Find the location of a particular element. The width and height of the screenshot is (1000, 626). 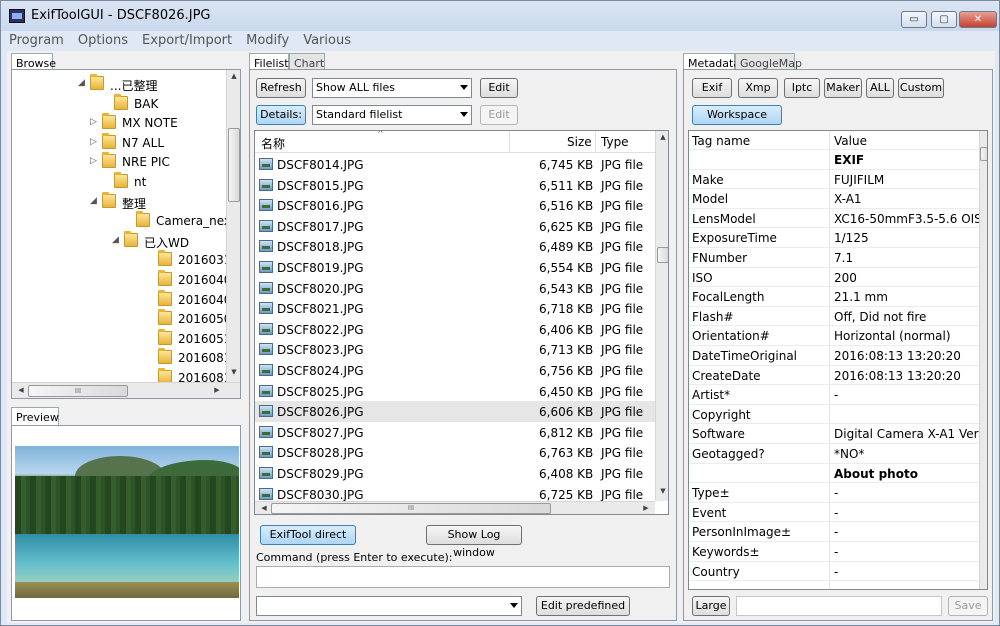

file-row: DSCF8023.JPG 6,713 KB JPG file is located at coordinates (455, 349).